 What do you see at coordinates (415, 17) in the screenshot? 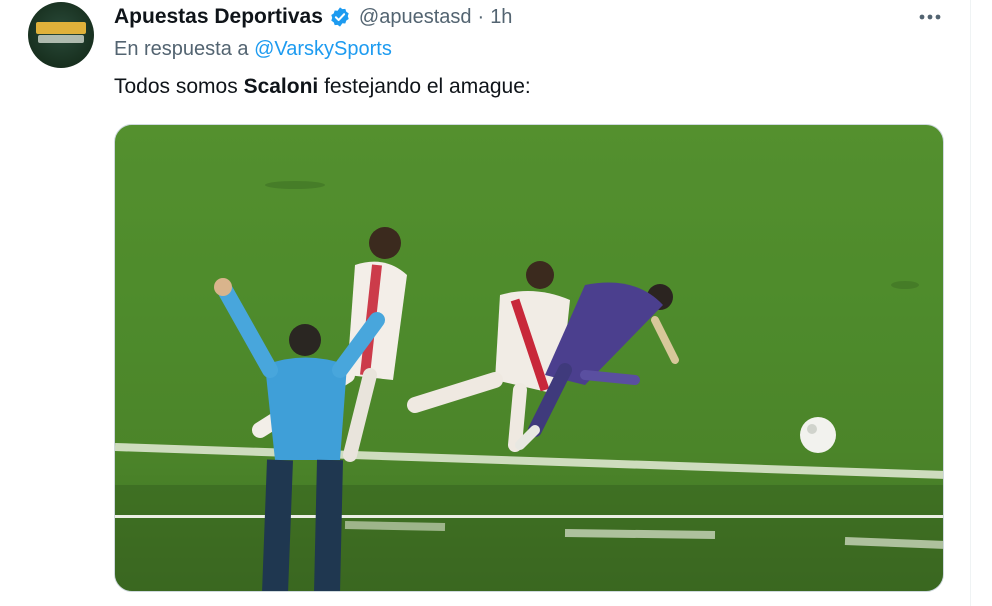
I see `handle: @apuestasd` at bounding box center [415, 17].